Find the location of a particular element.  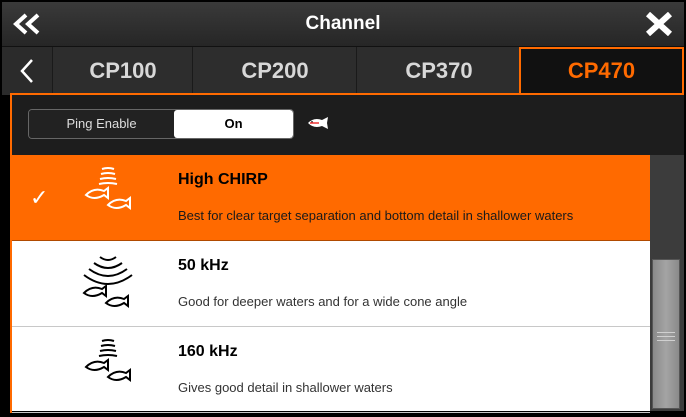

fish-ping-icon is located at coordinates (318, 123).